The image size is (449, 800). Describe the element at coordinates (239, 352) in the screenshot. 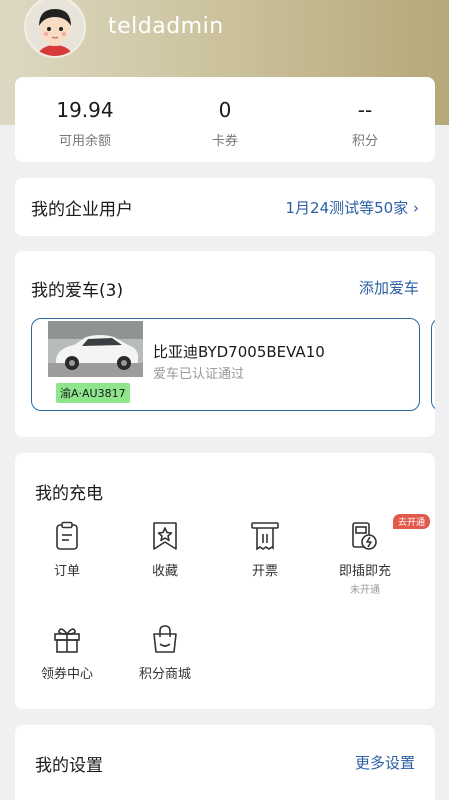

I see `car-name: 比亚迪BYD7005BEVA10` at that location.